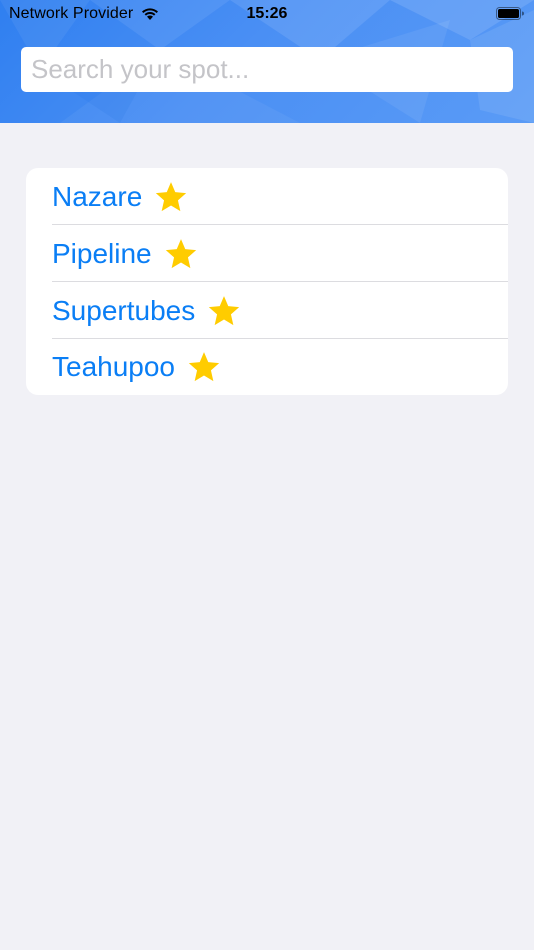 The height and width of the screenshot is (950, 534). I want to click on header-banner: Network Provider 15:26, so click(267, 61).